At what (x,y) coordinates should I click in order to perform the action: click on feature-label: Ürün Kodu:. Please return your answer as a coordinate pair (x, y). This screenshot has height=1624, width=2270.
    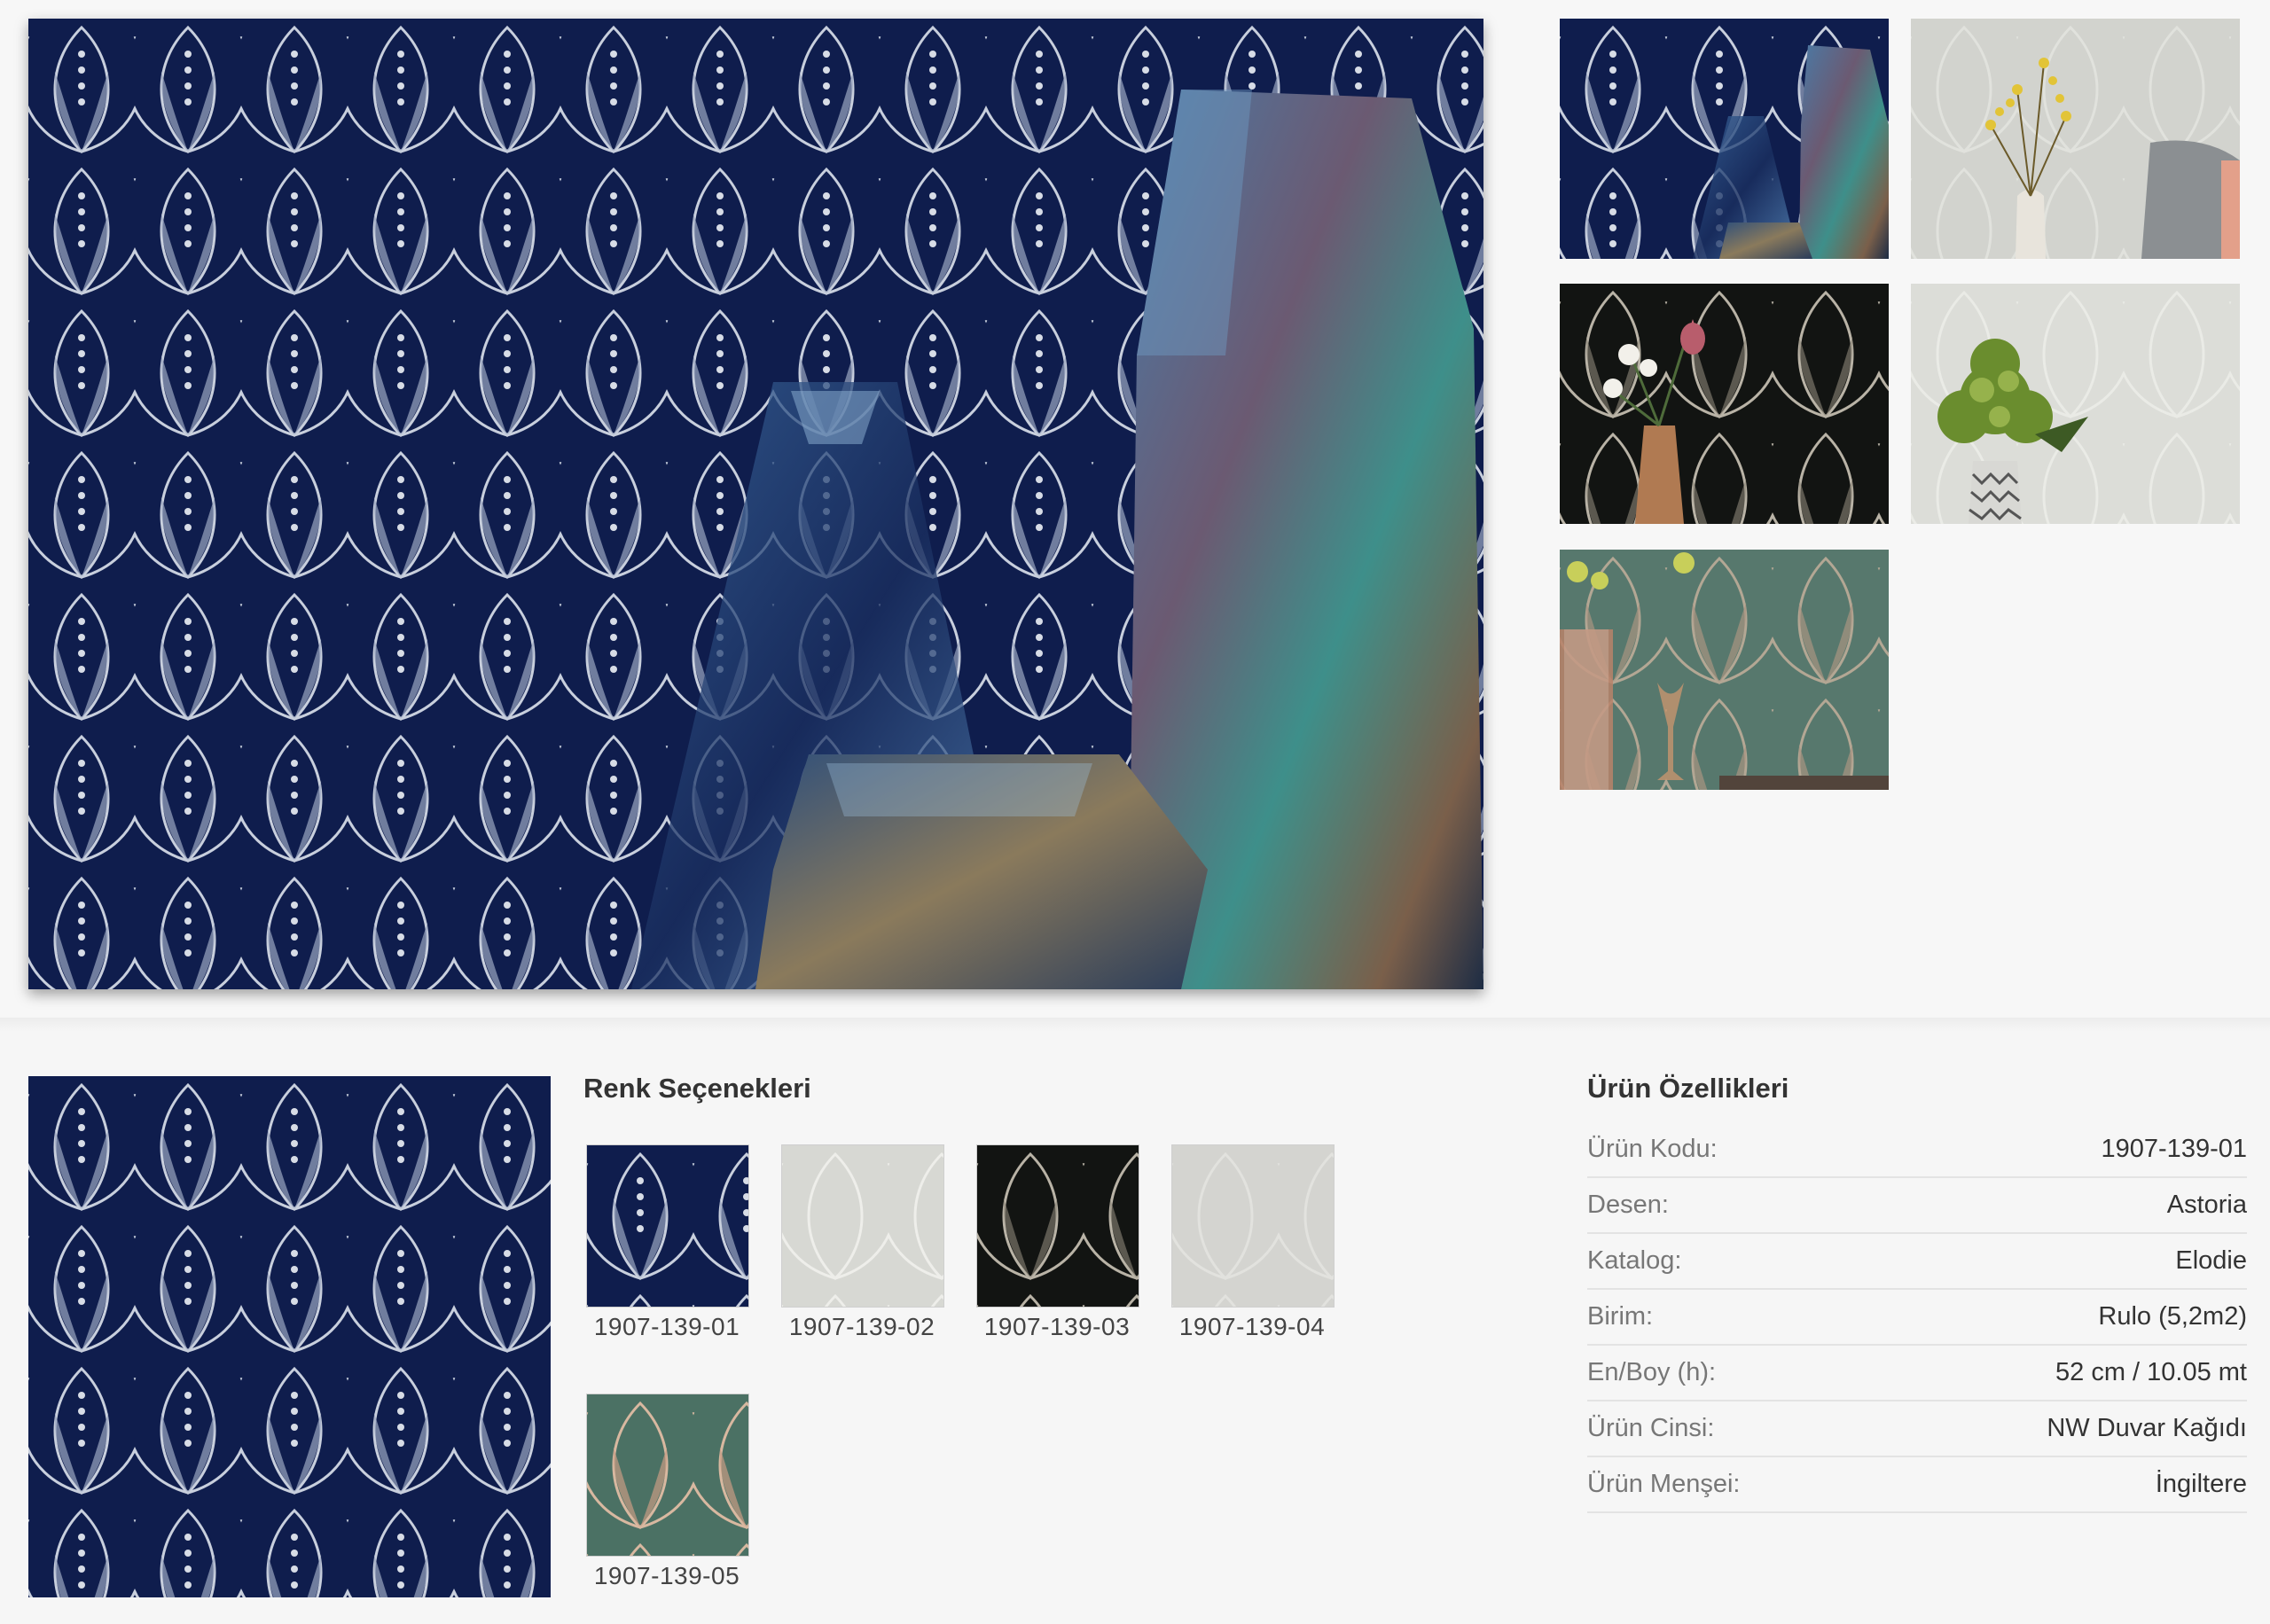
    Looking at the image, I should click on (1653, 1149).